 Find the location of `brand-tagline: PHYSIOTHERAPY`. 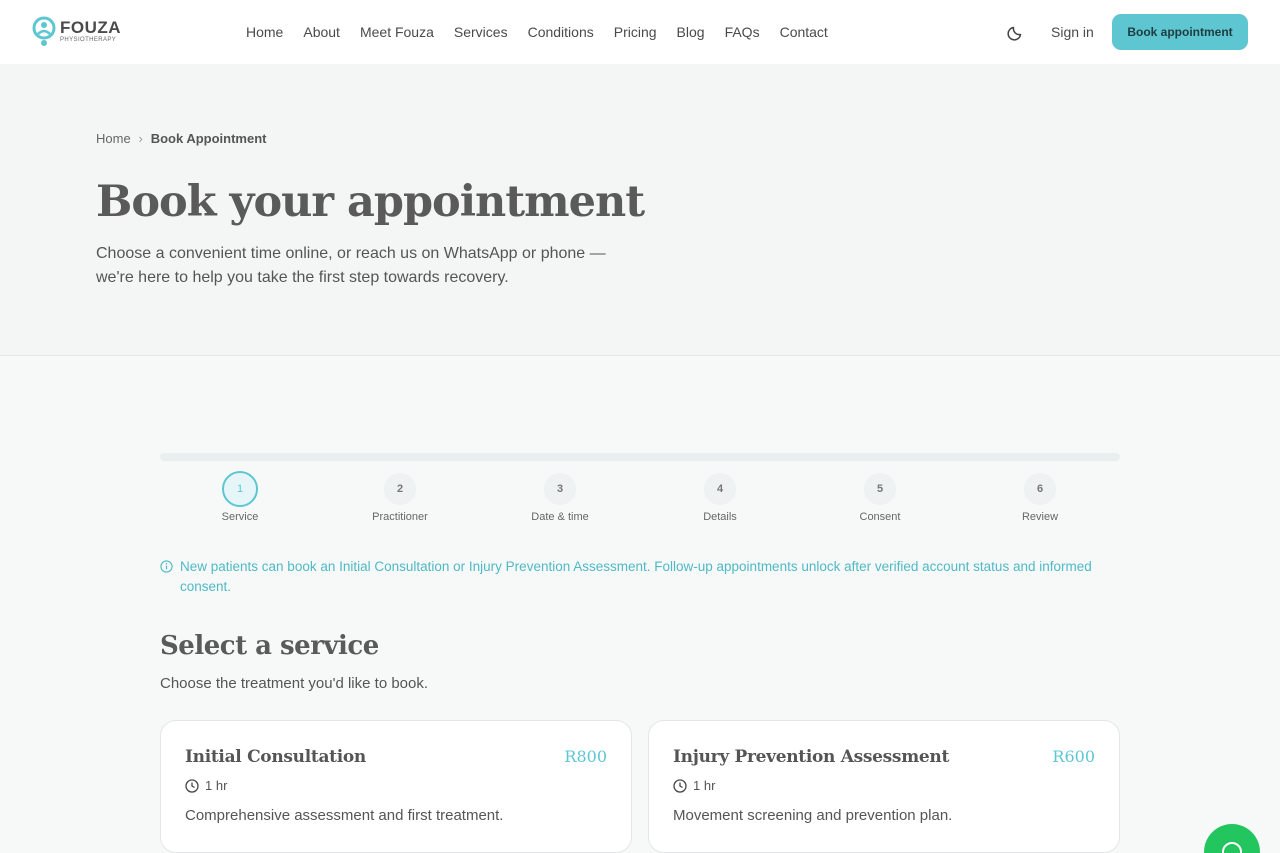

brand-tagline: PHYSIOTHERAPY is located at coordinates (88, 40).